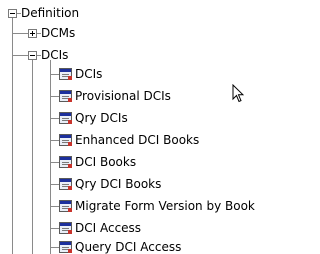  Describe the element at coordinates (108, 228) in the screenshot. I see `tree-item-dci-access: DCI Access` at that location.